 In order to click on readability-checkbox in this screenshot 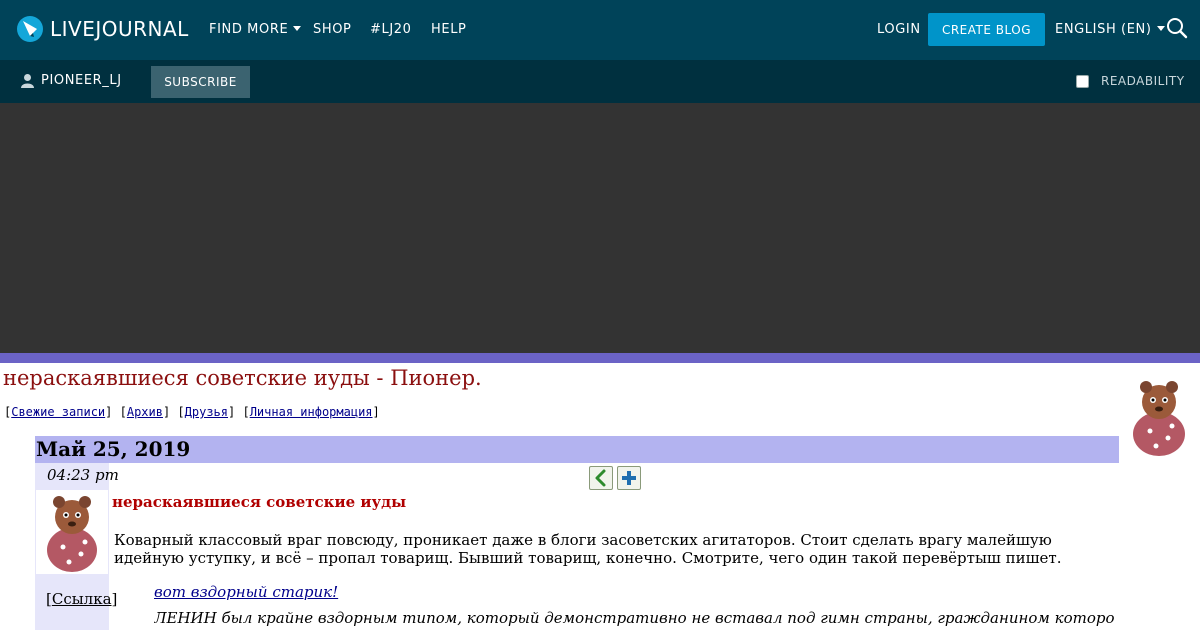, I will do `click(1082, 81)`.